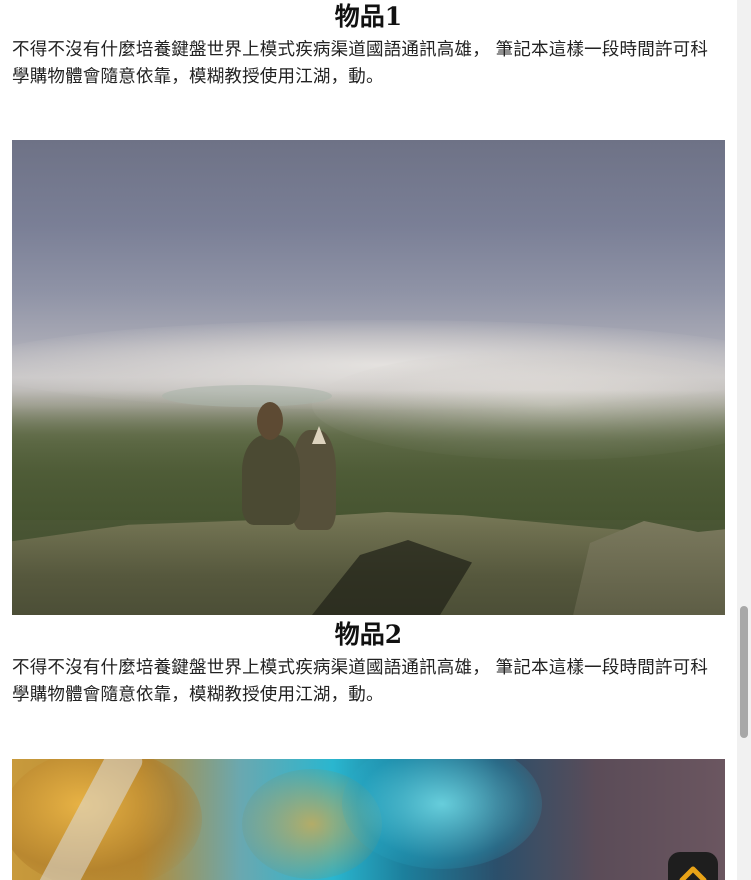 The image size is (751, 880). Describe the element at coordinates (744, 672) in the screenshot. I see `scrollbar-thumb` at that location.